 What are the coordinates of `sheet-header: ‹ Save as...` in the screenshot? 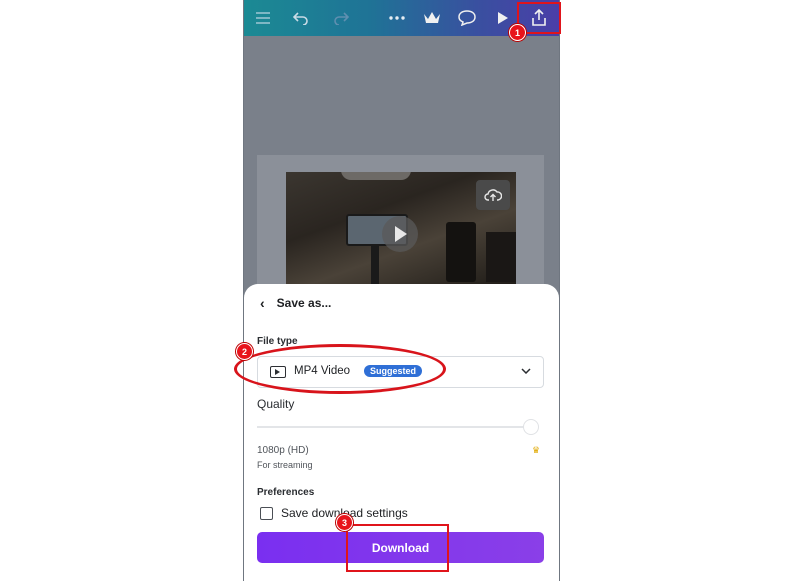 It's located at (295, 303).